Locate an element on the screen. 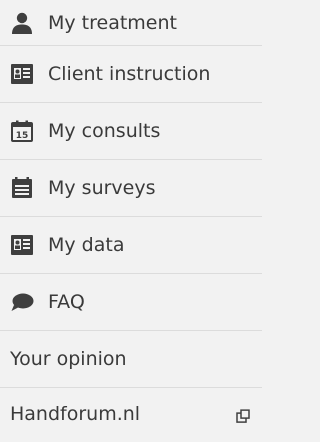  external-link-icon is located at coordinates (243, 416).